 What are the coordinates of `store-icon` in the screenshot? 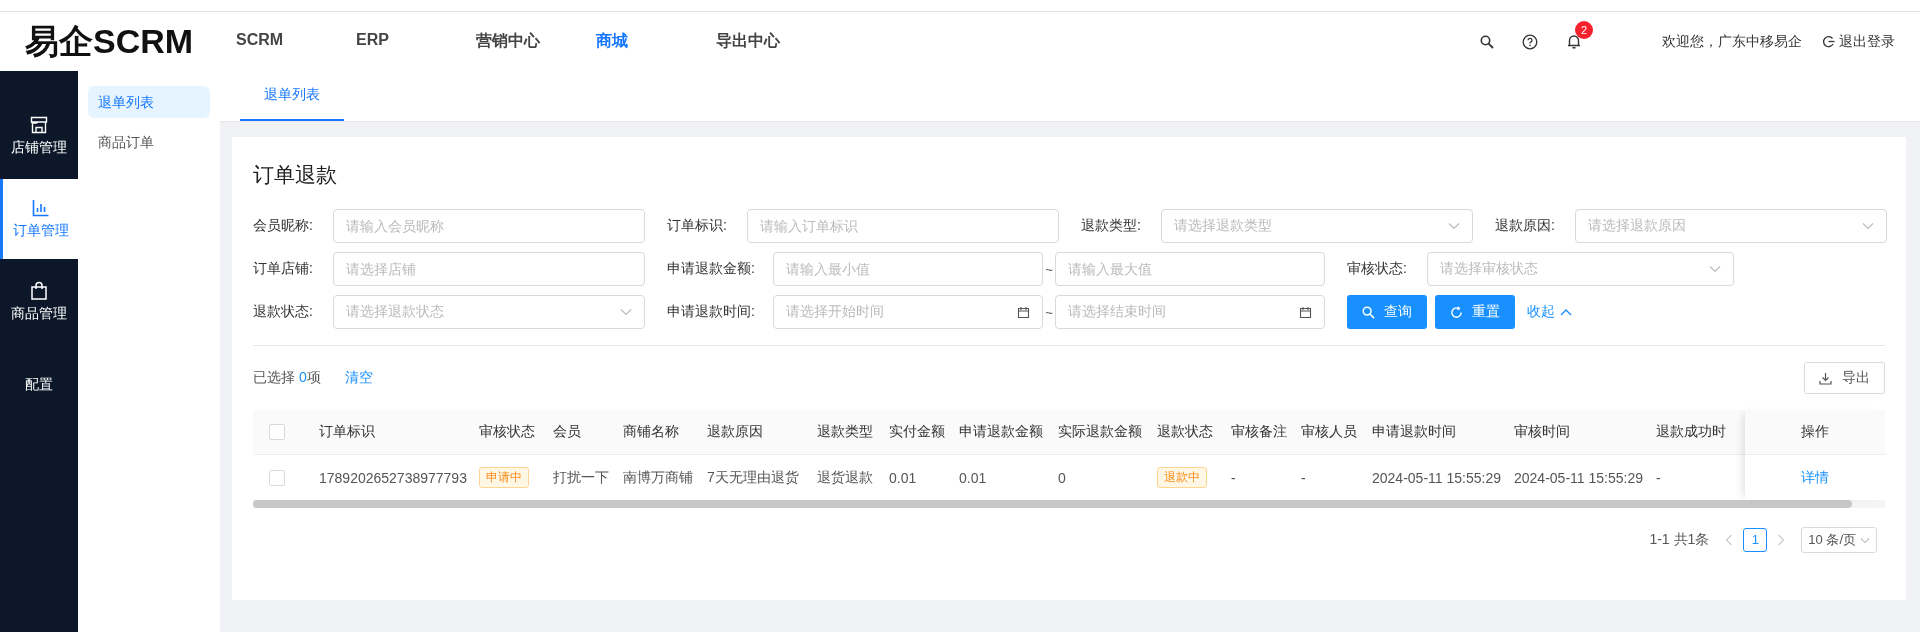 It's located at (39, 125).